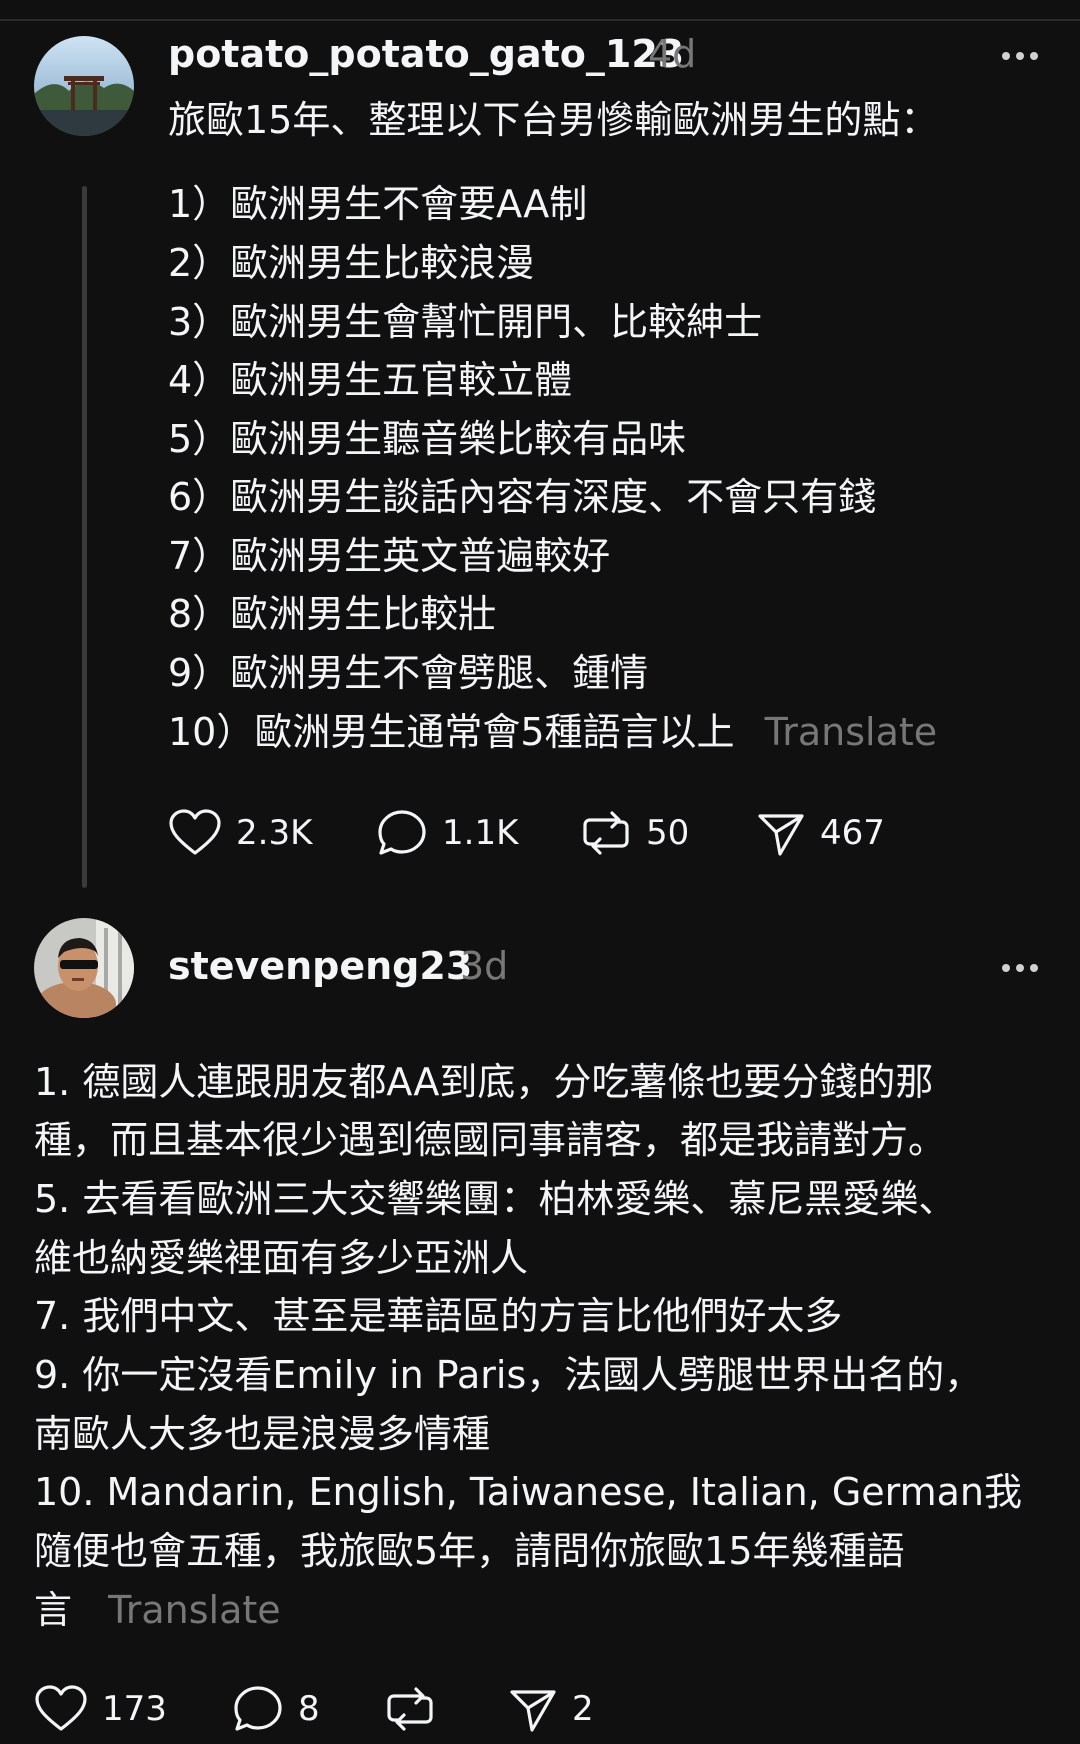  I want to click on like-count: 2.3K, so click(274, 833).